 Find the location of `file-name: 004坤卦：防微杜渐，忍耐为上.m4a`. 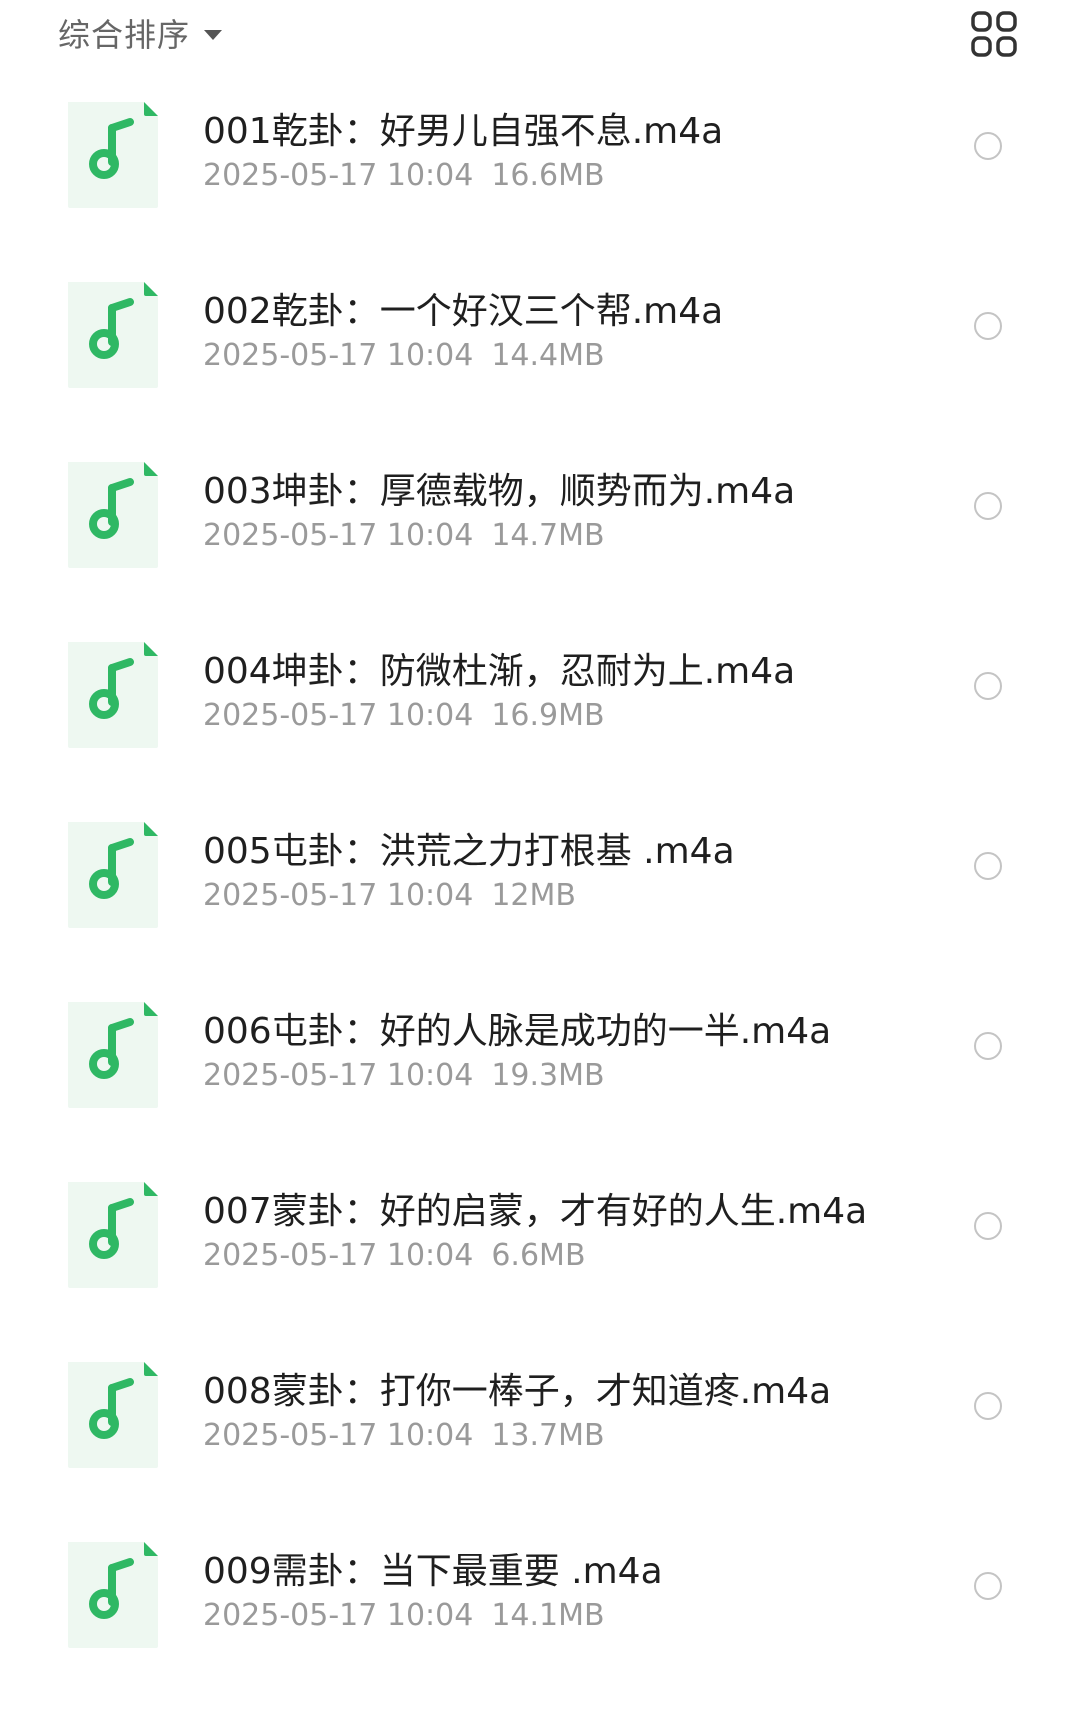

file-name: 004坤卦：防微杜渐，忍耐为上.m4a is located at coordinates (499, 671).